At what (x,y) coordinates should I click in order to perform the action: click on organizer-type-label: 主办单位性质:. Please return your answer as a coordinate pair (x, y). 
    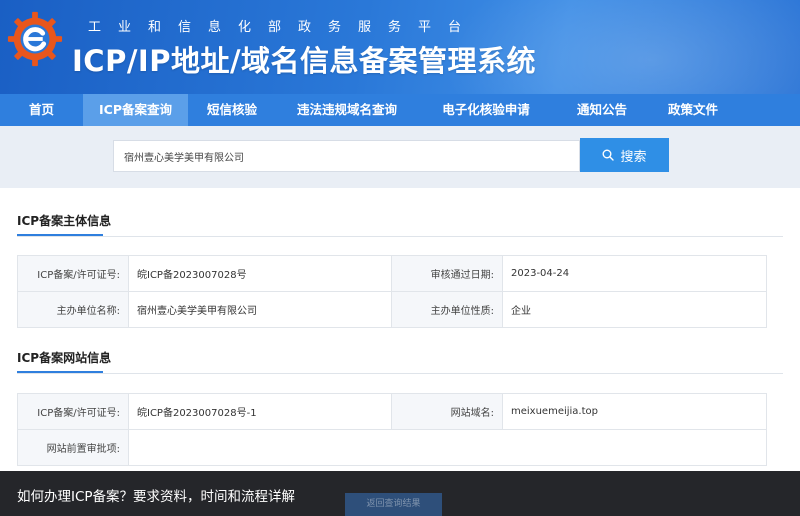
    Looking at the image, I should click on (447, 309).